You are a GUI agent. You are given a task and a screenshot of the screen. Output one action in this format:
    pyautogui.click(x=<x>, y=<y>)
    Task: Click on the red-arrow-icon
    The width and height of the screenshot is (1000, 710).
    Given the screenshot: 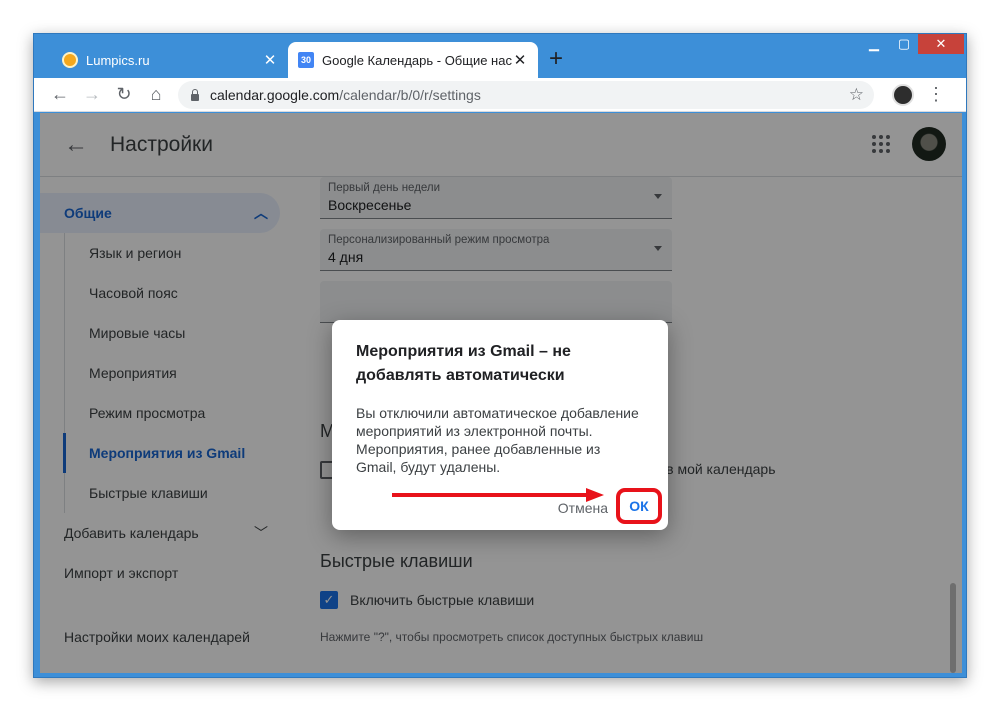 What is the action you would take?
    pyautogui.click(x=498, y=495)
    